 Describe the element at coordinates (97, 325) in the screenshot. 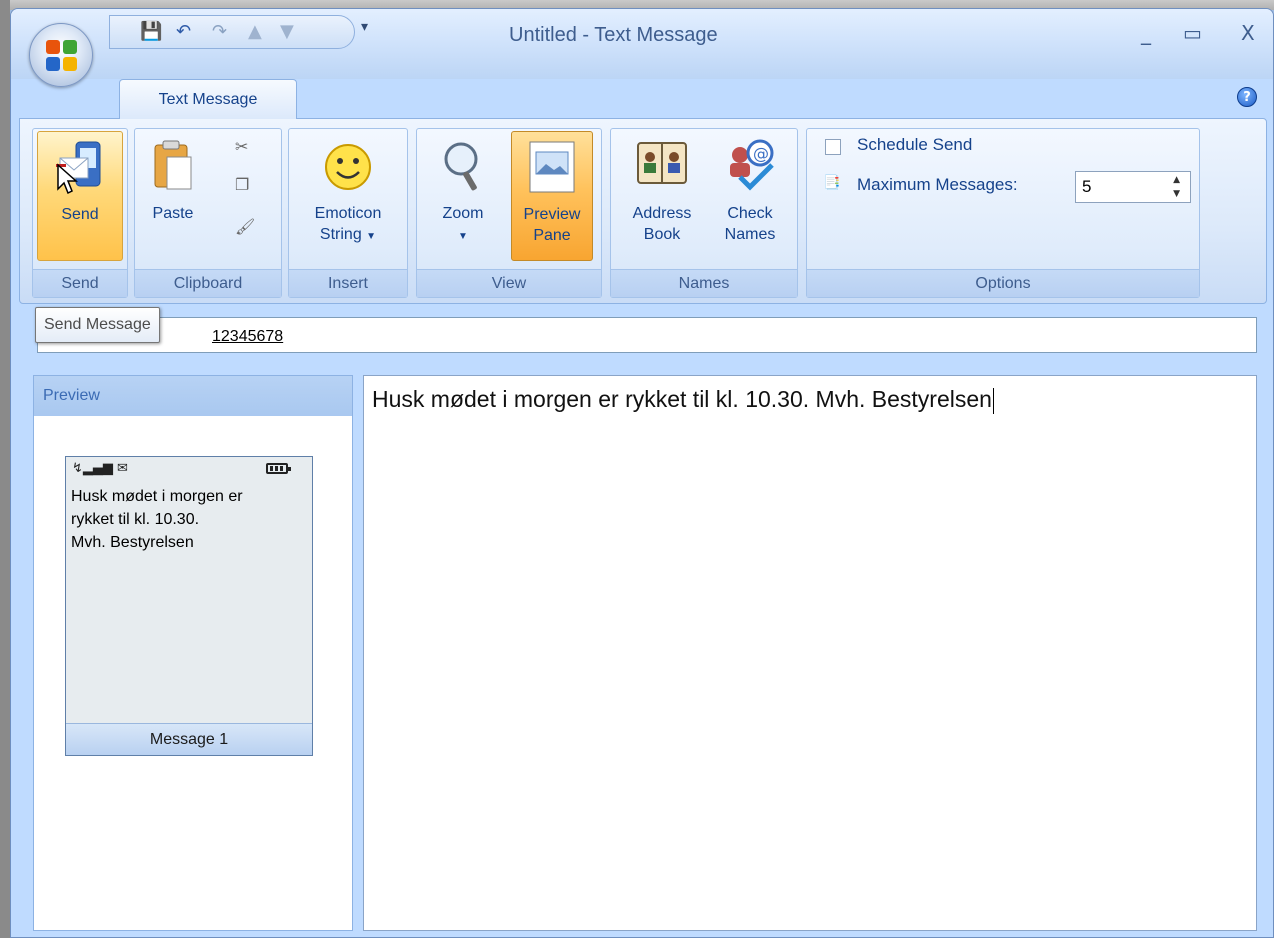

I see `send-tooltip: Send Message` at that location.